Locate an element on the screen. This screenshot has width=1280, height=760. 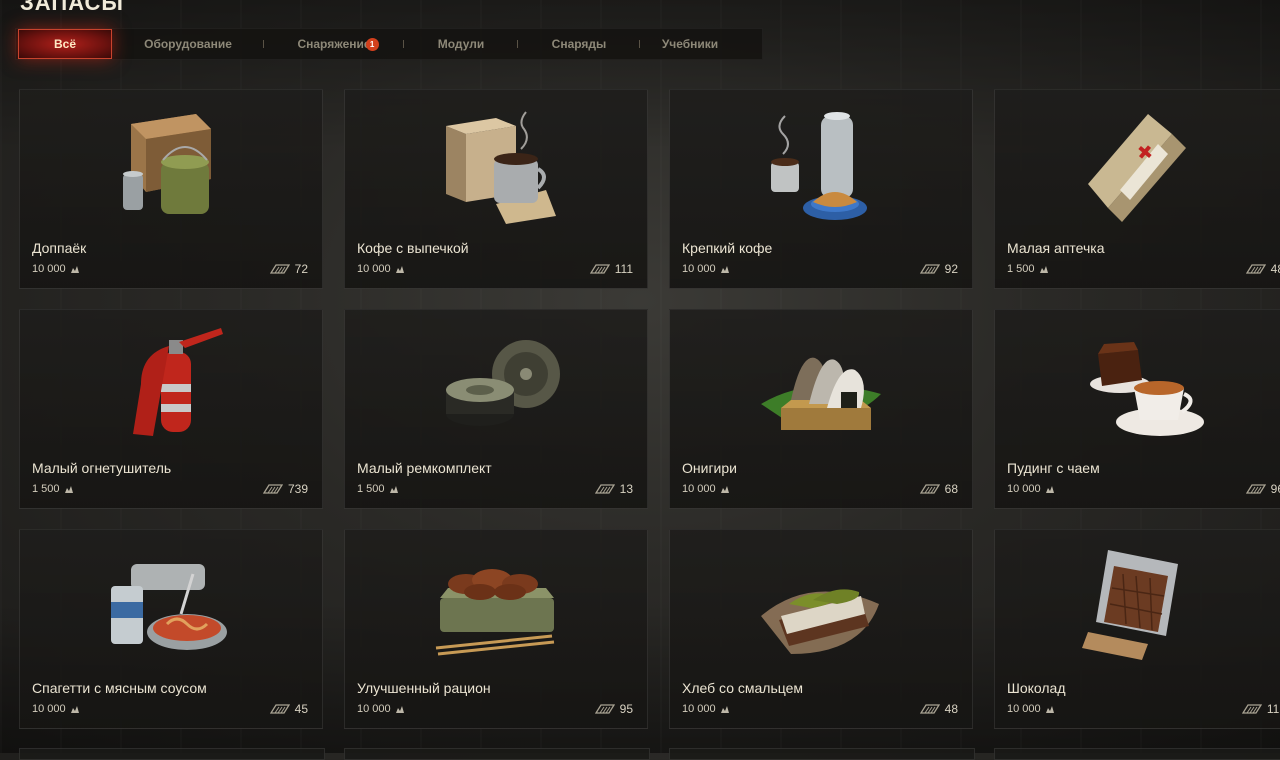
item-name: Пудинг с чаем is located at coordinates (1053, 468).